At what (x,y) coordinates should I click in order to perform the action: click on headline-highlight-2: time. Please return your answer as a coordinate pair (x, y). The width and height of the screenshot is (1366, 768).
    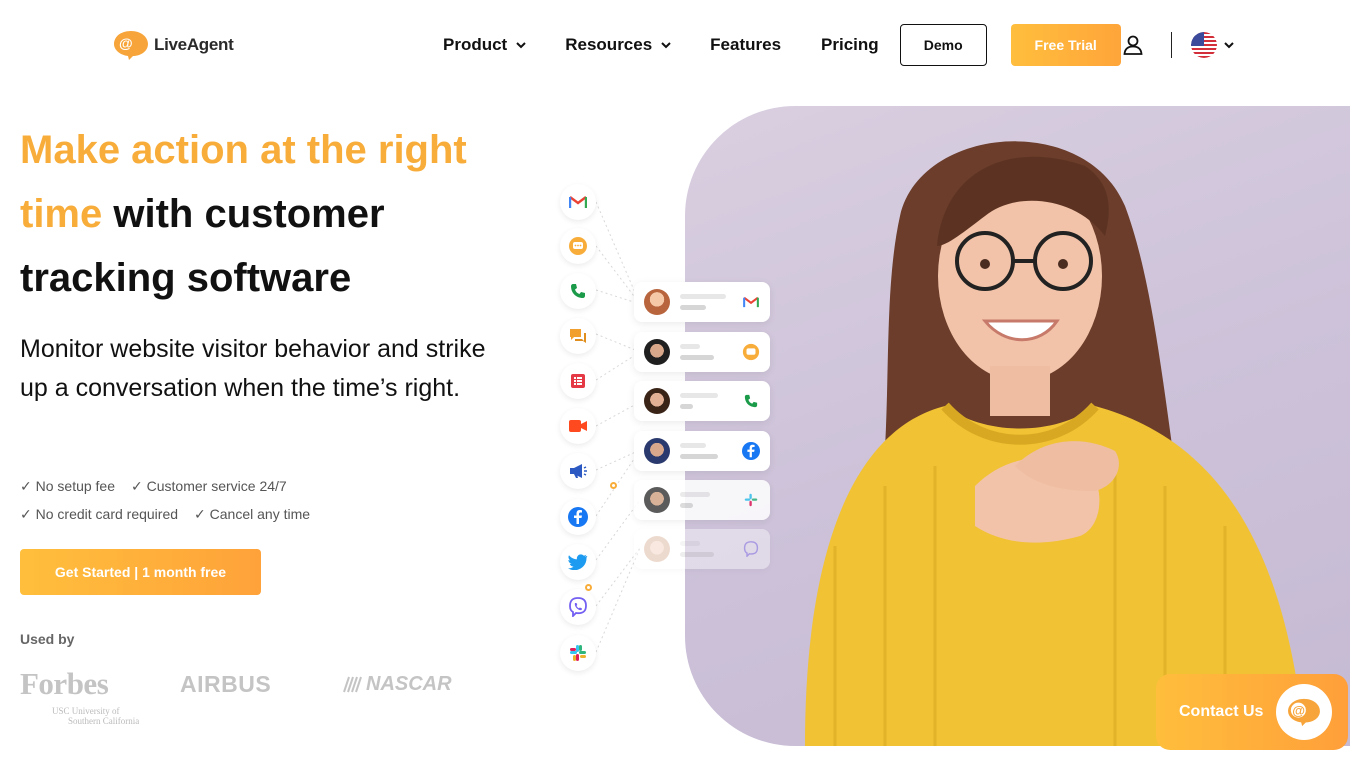
    Looking at the image, I should click on (61, 214).